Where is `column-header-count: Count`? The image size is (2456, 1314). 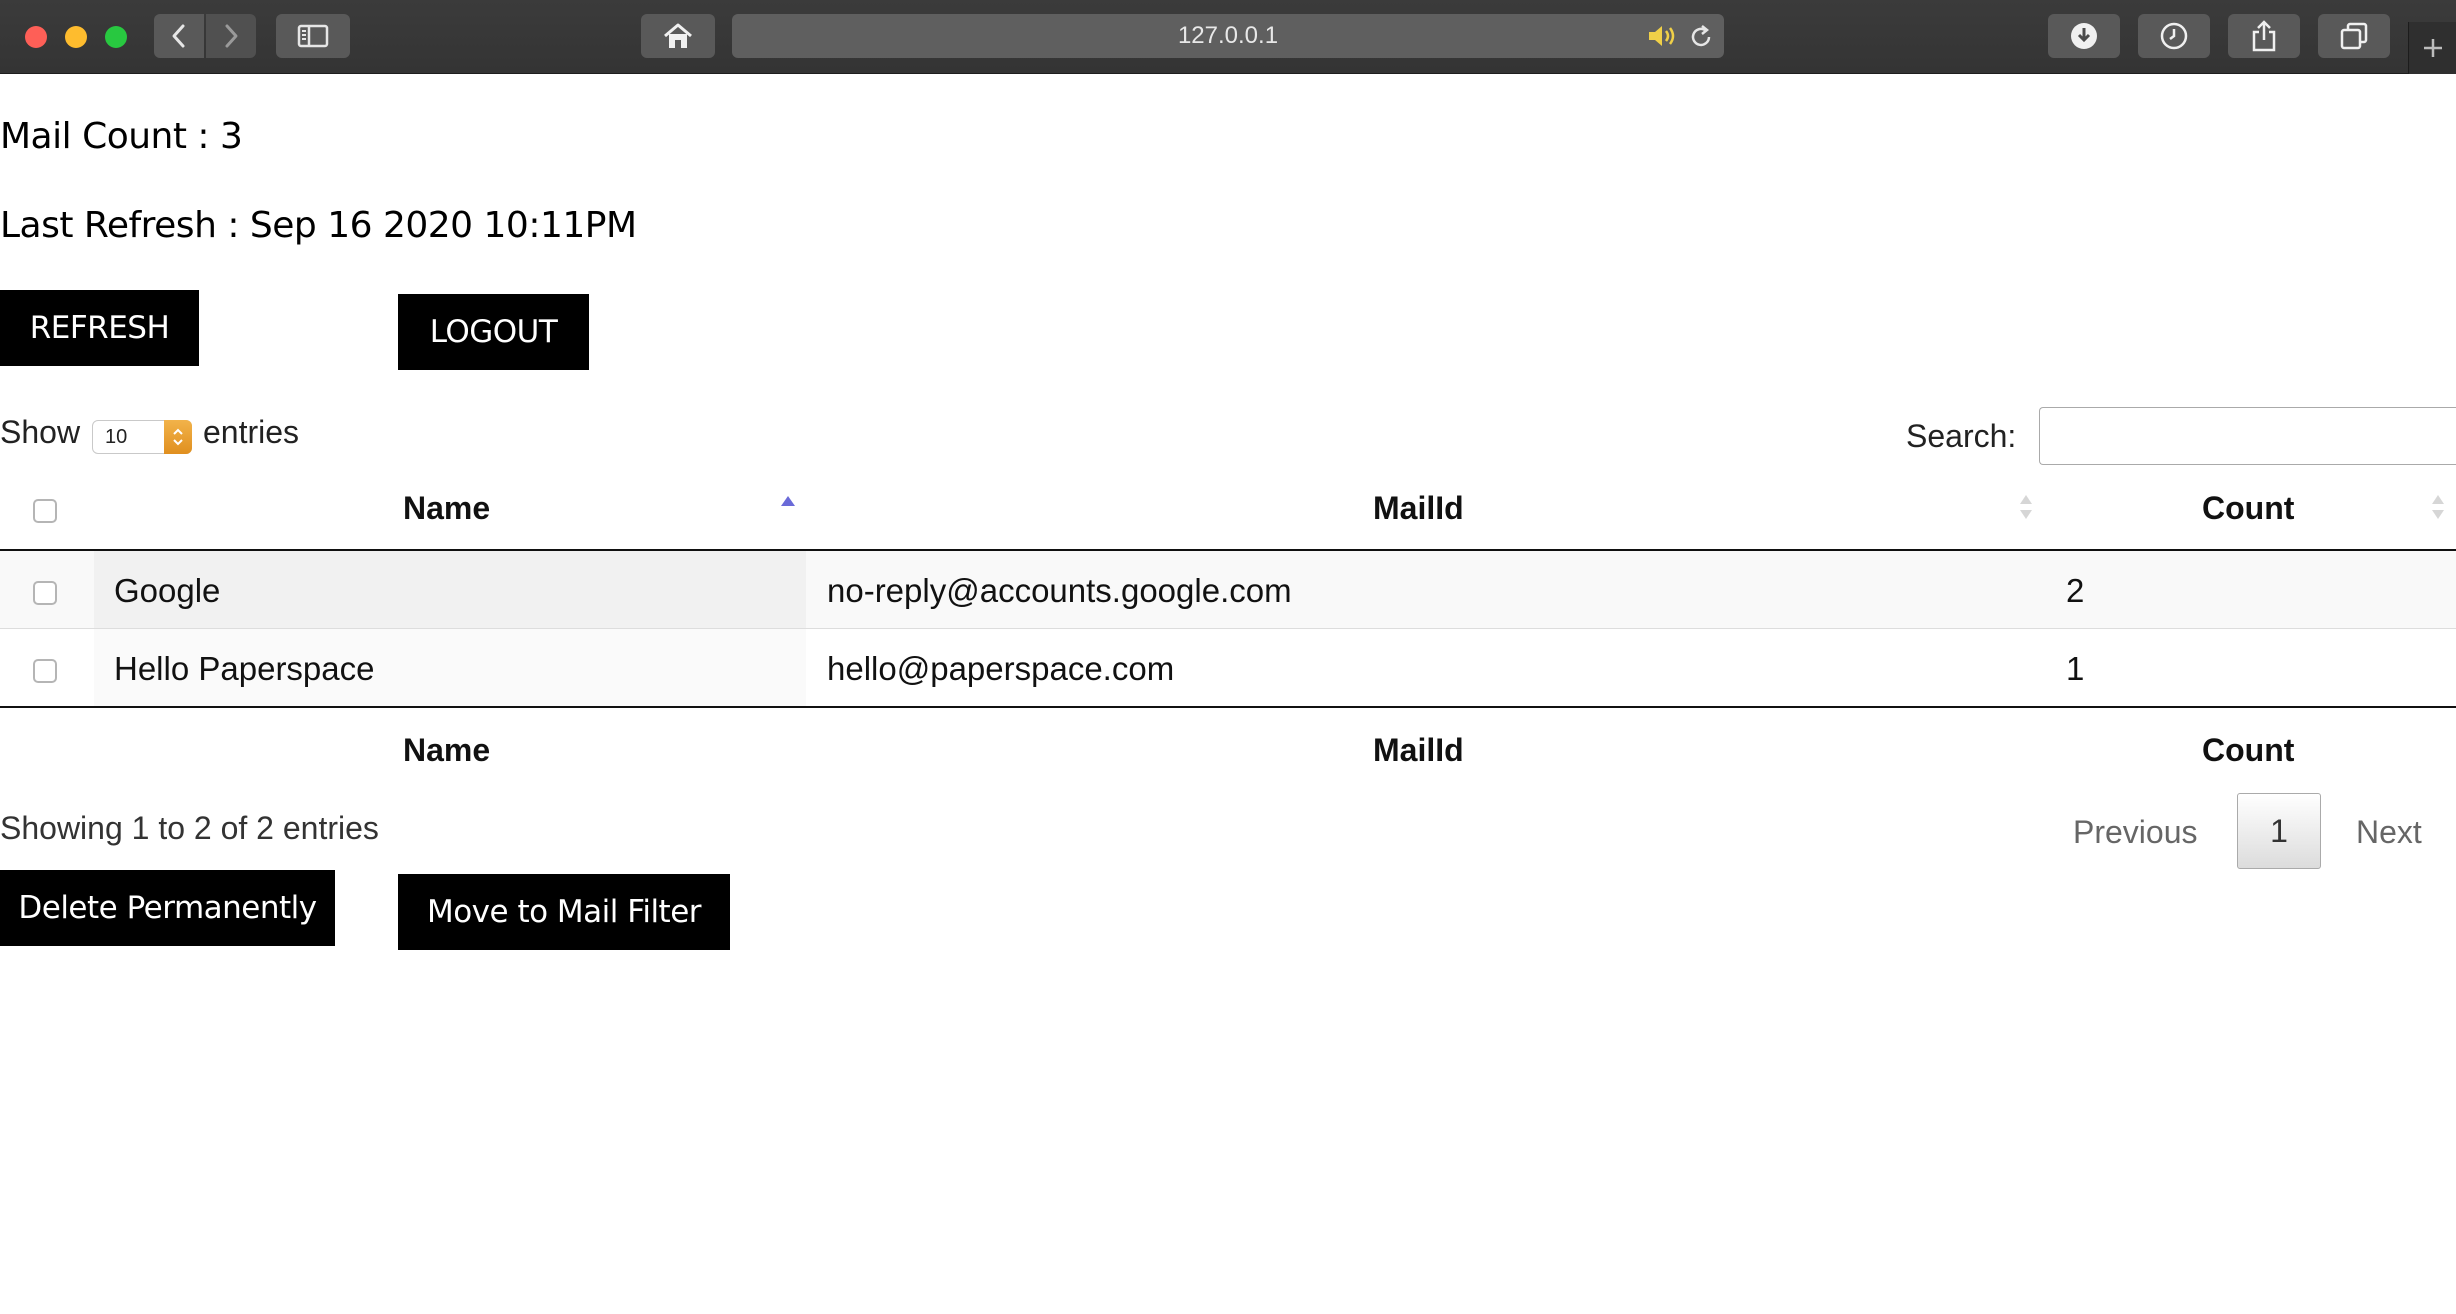 column-header-count: Count is located at coordinates (2248, 508).